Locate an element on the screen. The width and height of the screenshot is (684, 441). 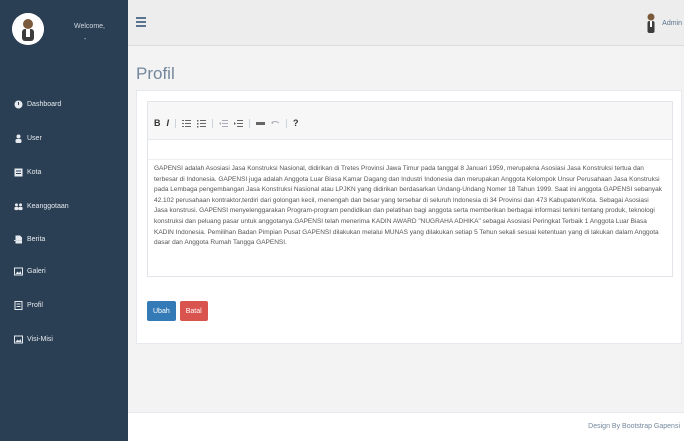
sidebar-divider is located at coordinates (18, 240).